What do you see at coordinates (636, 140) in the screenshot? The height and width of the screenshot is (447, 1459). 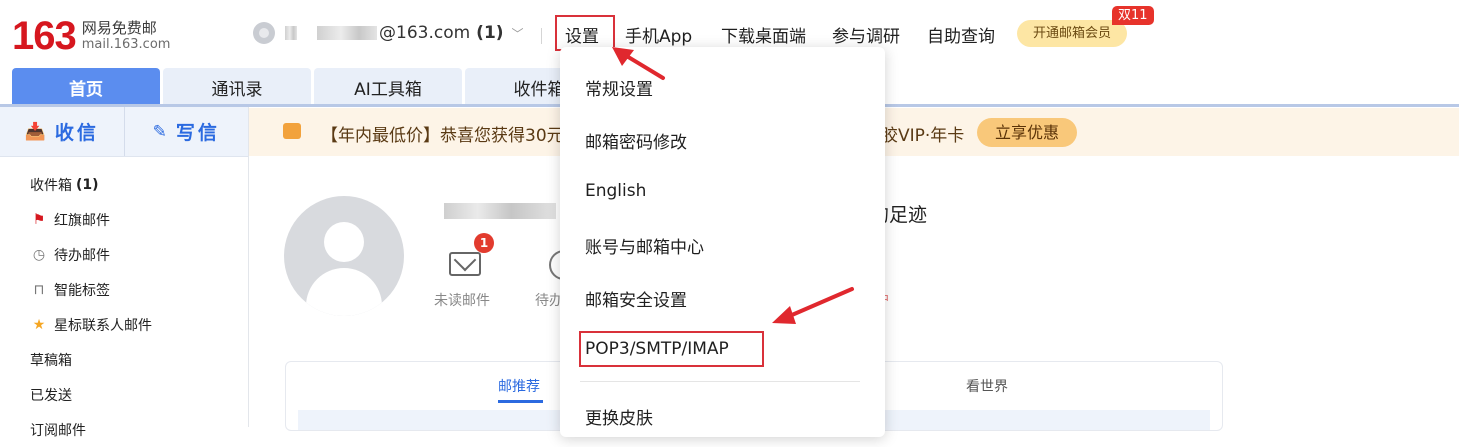 I see `menu-item-change-password: 邮箱密码修改` at bounding box center [636, 140].